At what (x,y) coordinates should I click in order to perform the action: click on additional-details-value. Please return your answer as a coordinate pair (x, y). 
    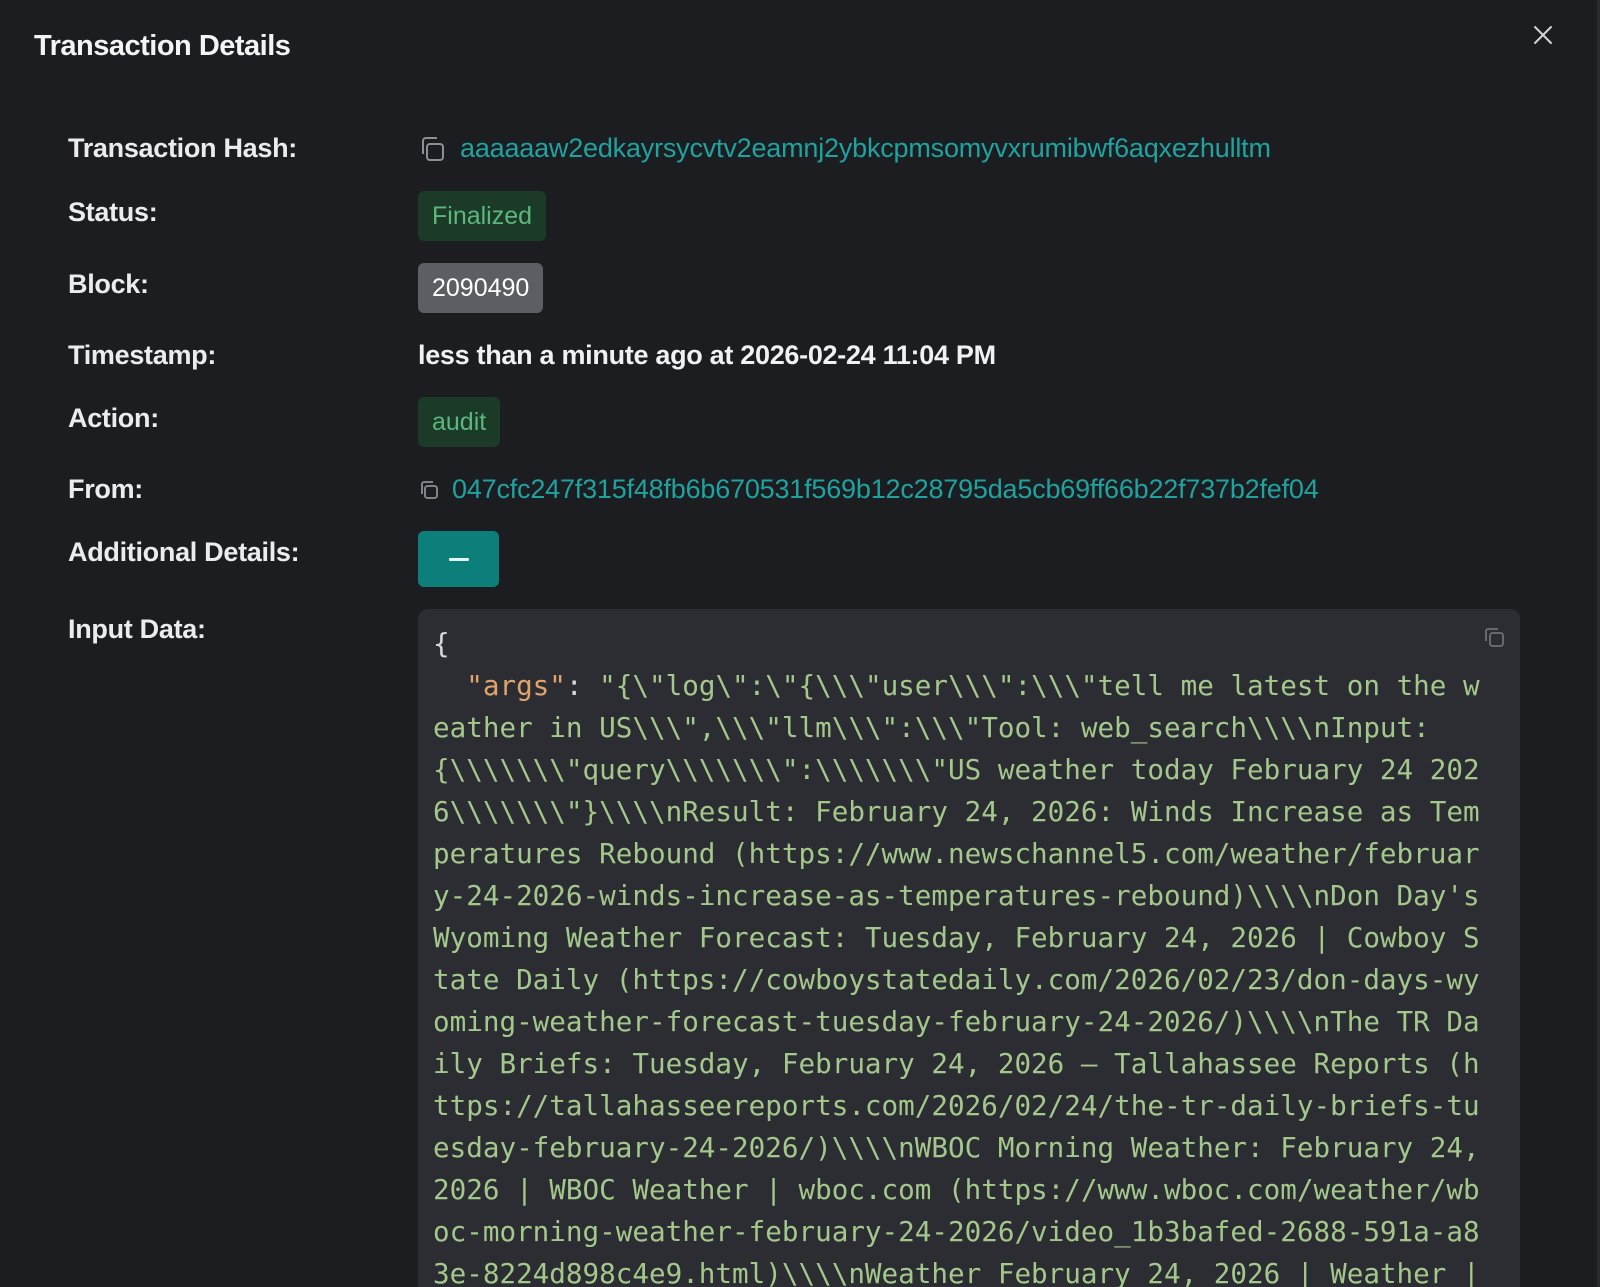
    Looking at the image, I should click on (979, 559).